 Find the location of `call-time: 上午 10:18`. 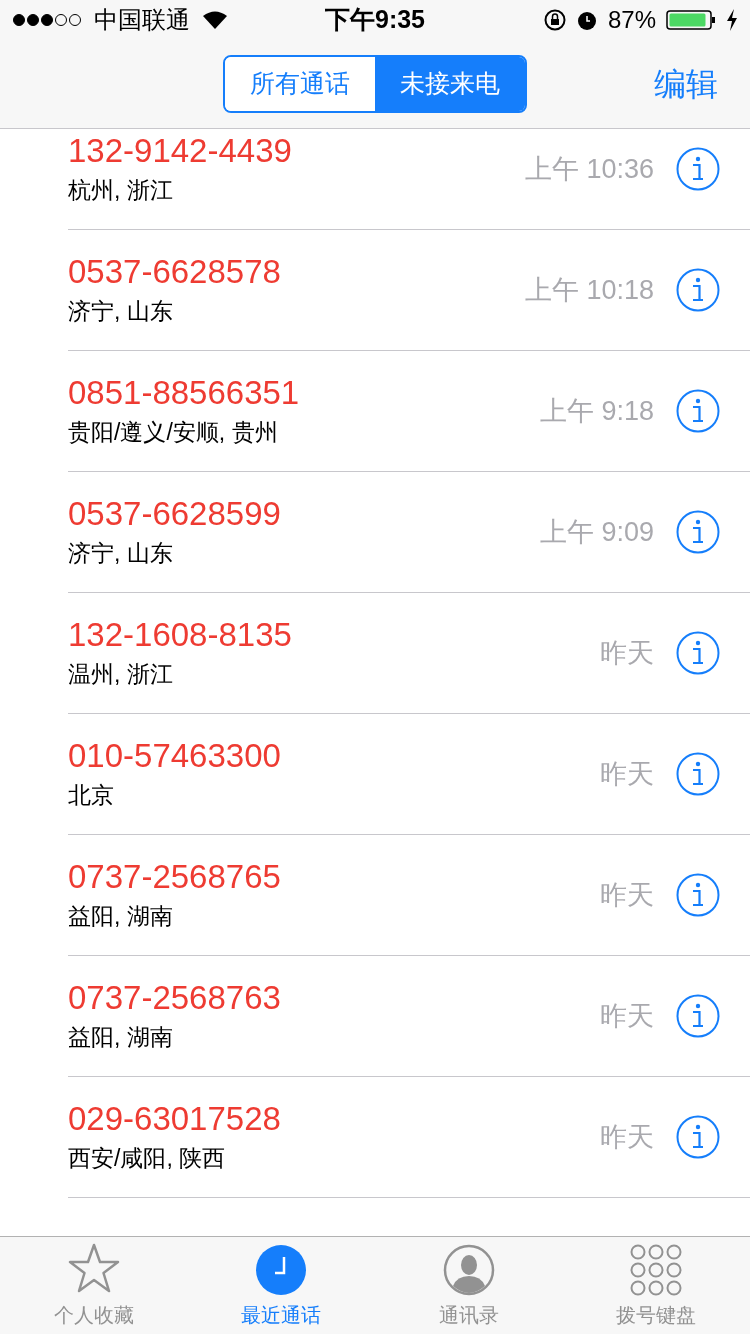

call-time: 上午 10:18 is located at coordinates (589, 290).